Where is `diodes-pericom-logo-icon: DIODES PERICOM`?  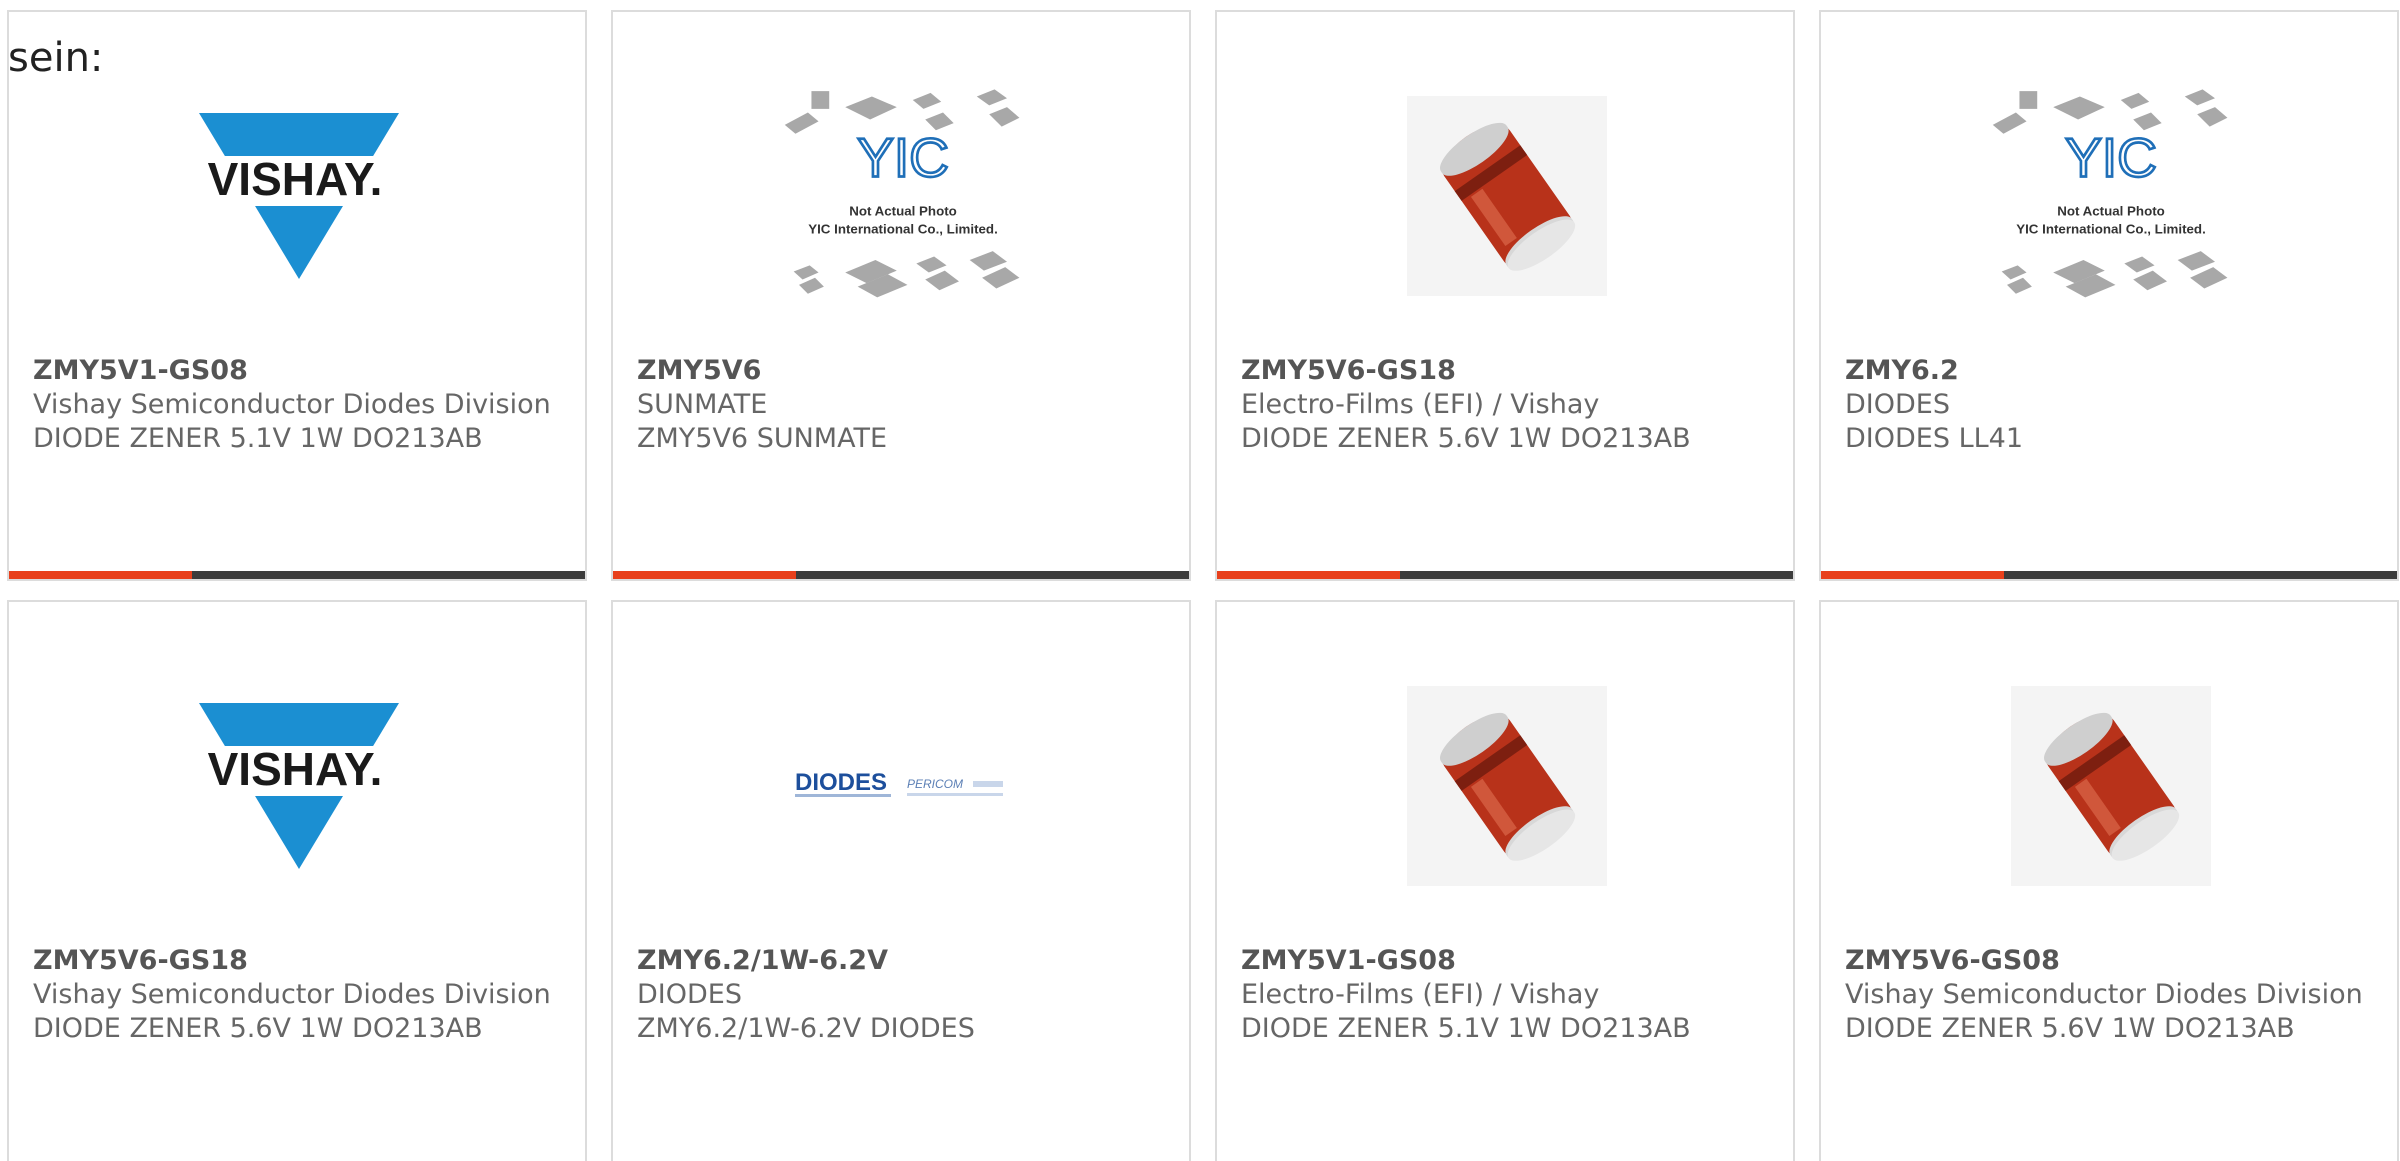 diodes-pericom-logo-icon: DIODES PERICOM is located at coordinates (903, 786).